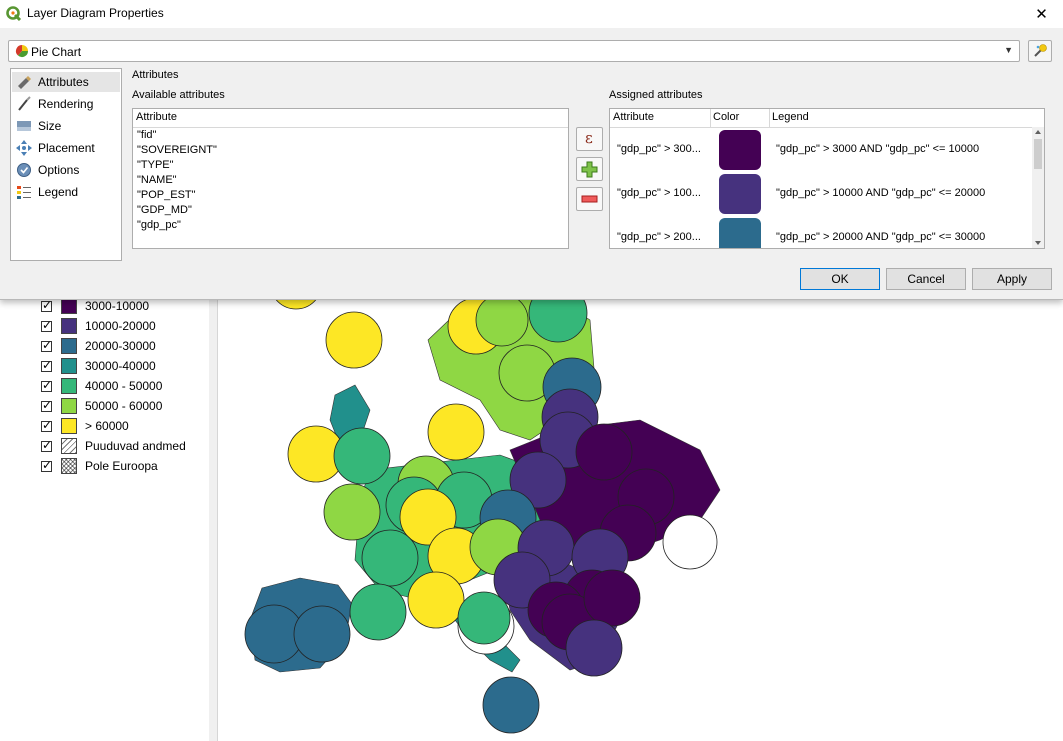  Describe the element at coordinates (157, 180) in the screenshot. I see `list-item: "NAME"` at that location.